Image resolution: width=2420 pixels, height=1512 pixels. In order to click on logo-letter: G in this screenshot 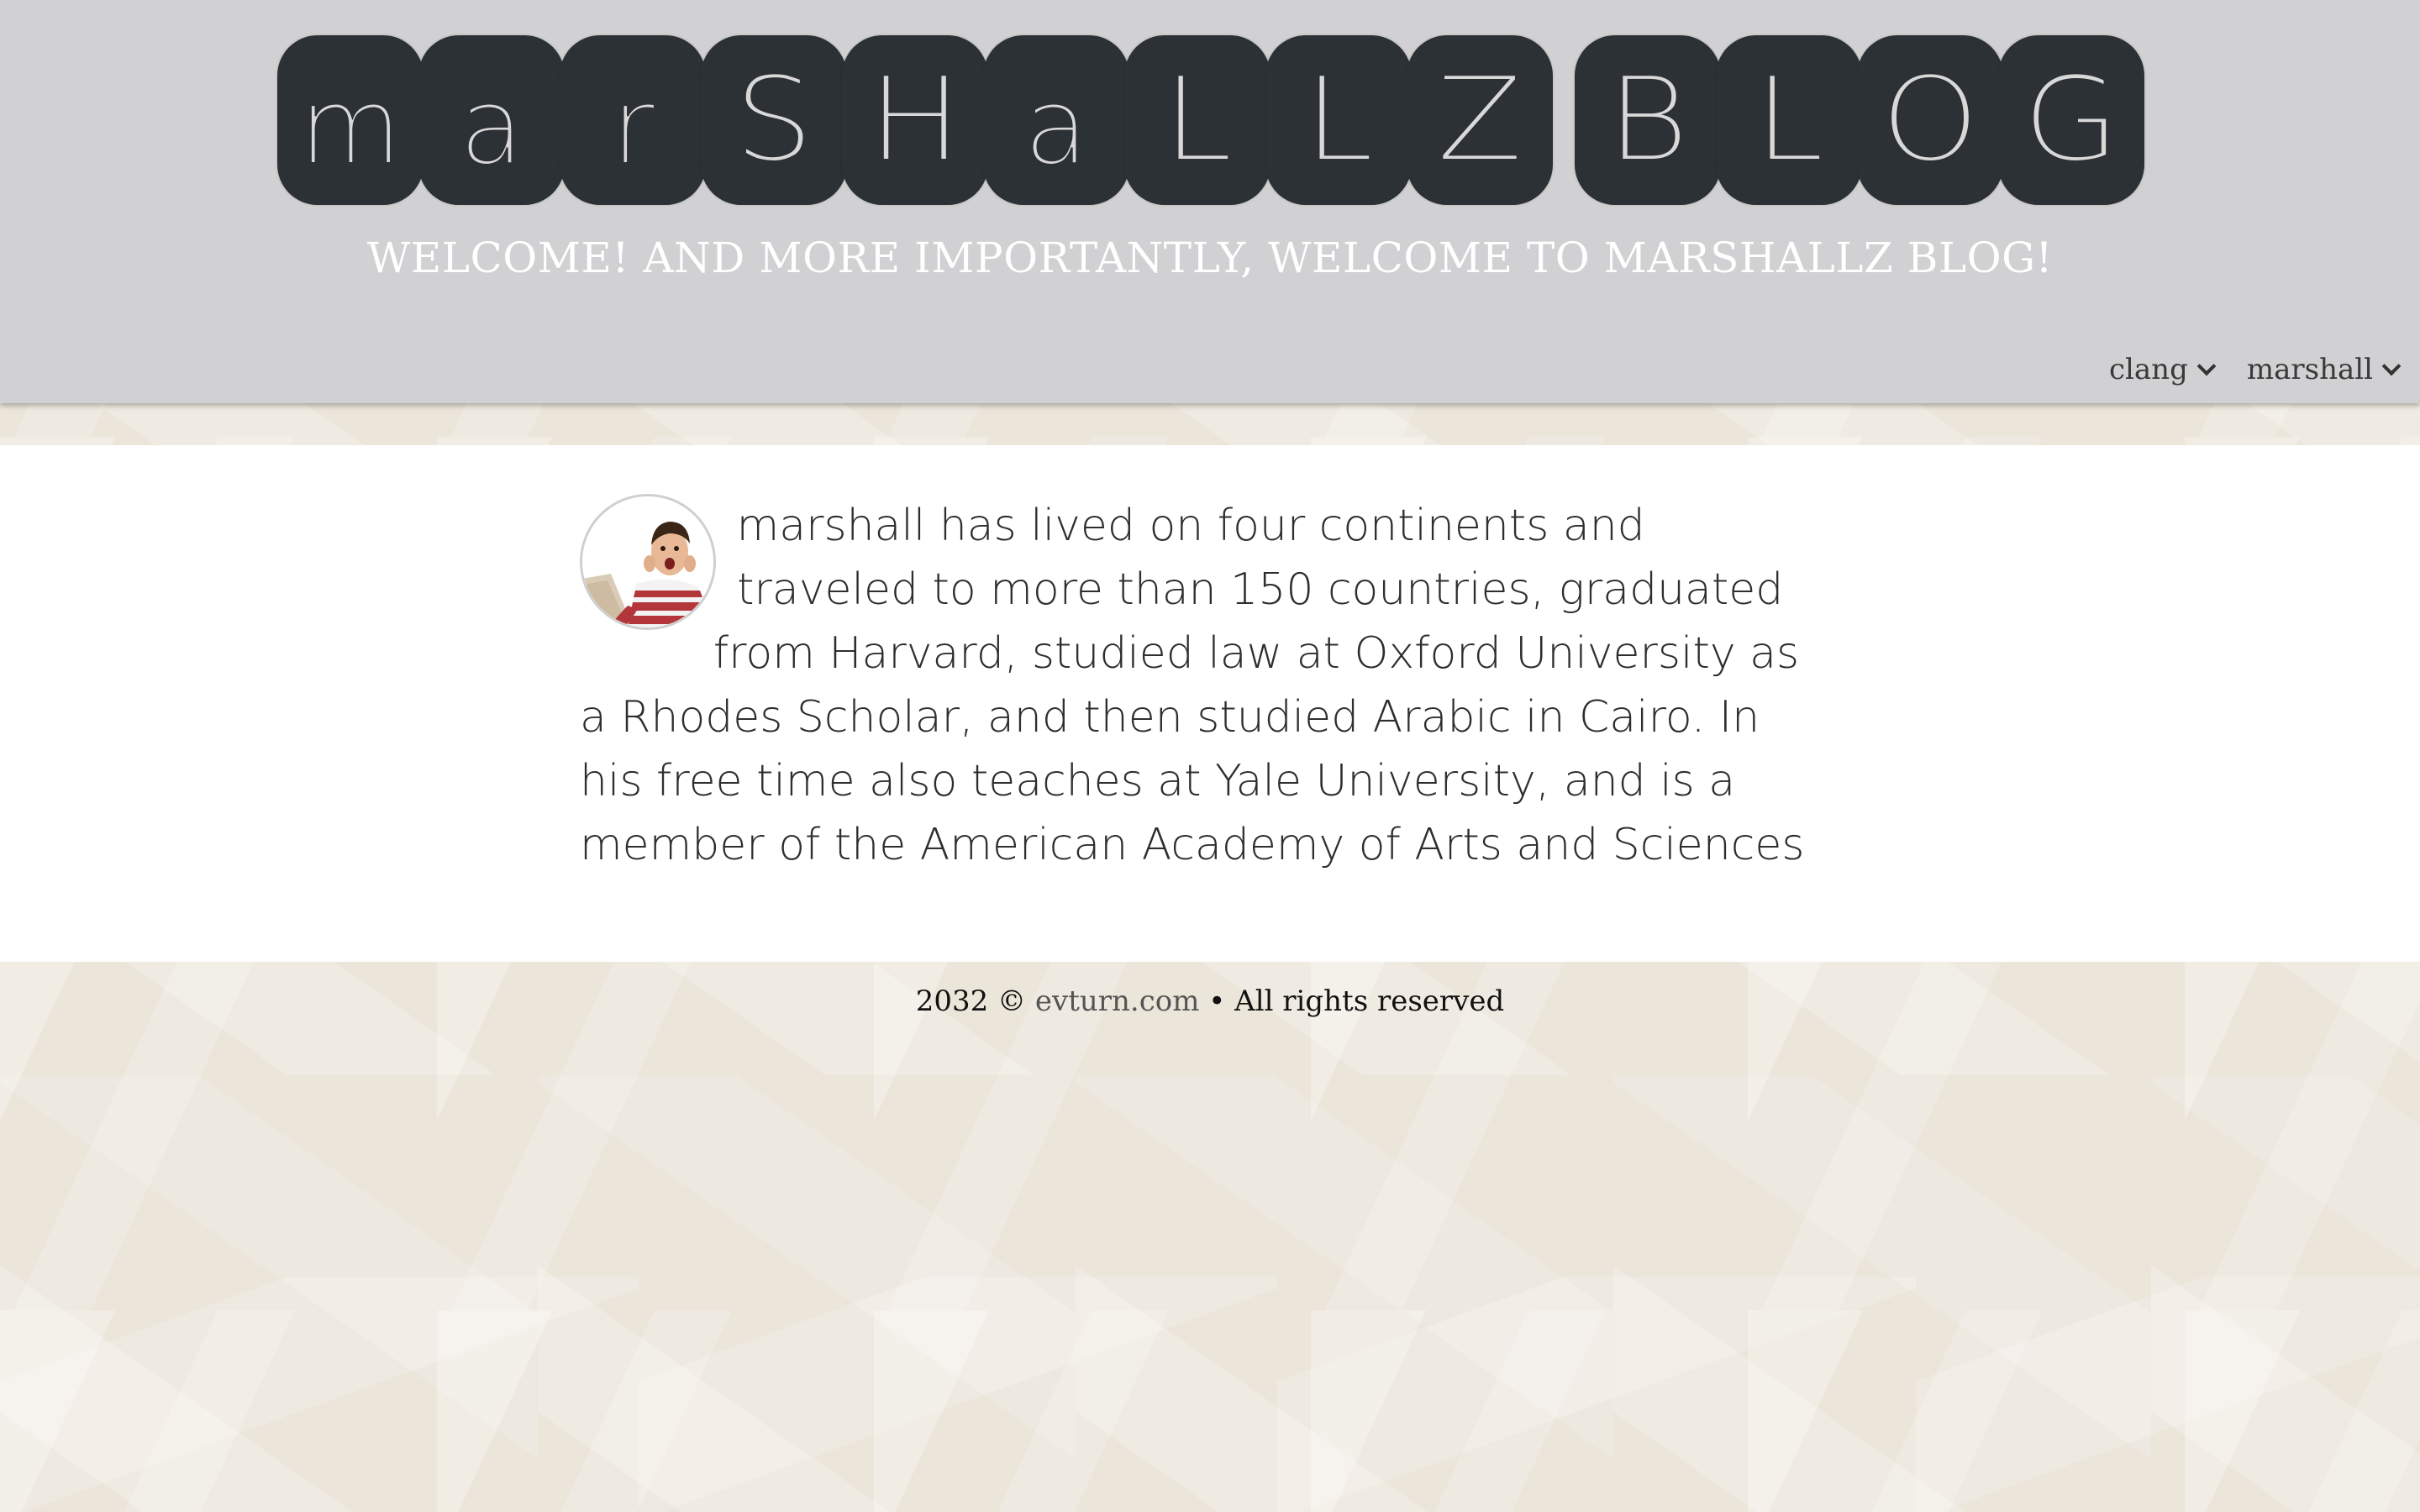, I will do `click(2071, 120)`.